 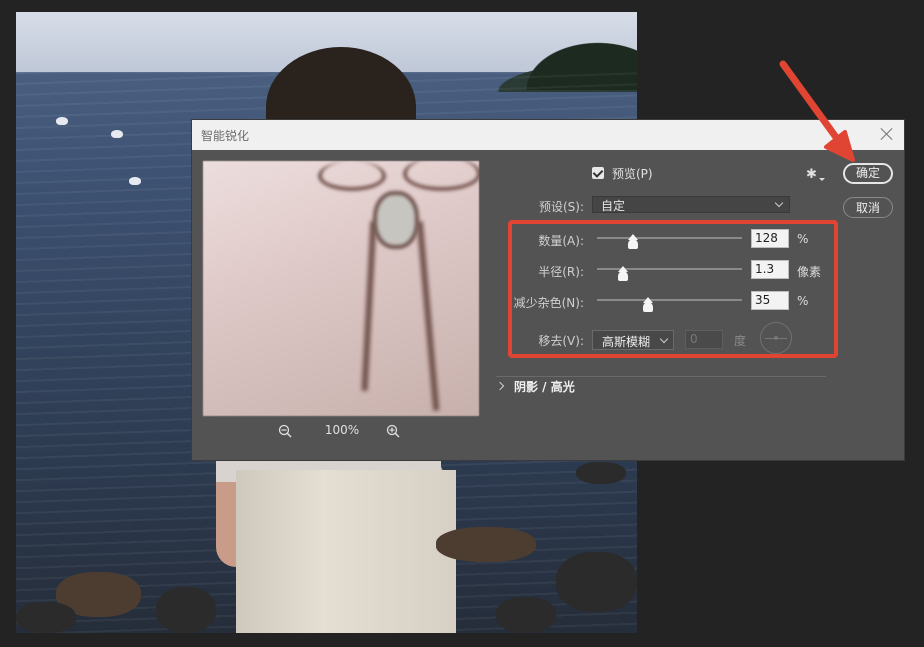 I want to click on preset-select: 自定, so click(x=691, y=204).